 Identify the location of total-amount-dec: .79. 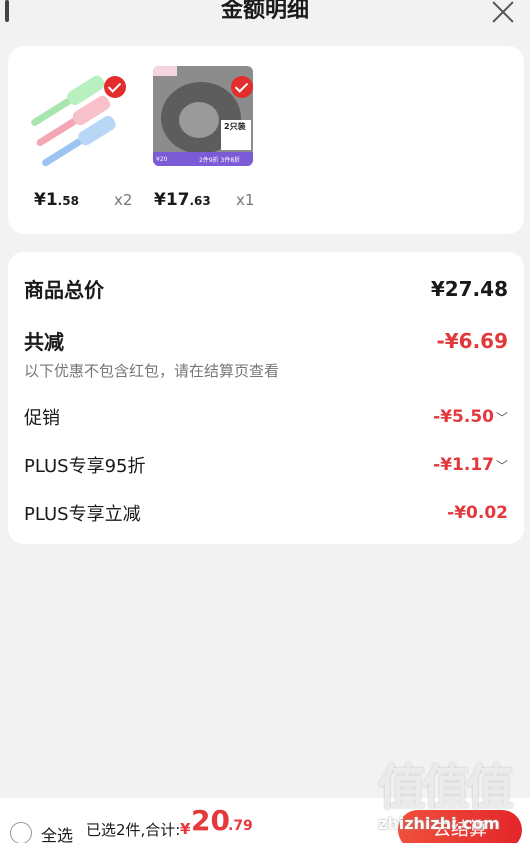
(240, 826).